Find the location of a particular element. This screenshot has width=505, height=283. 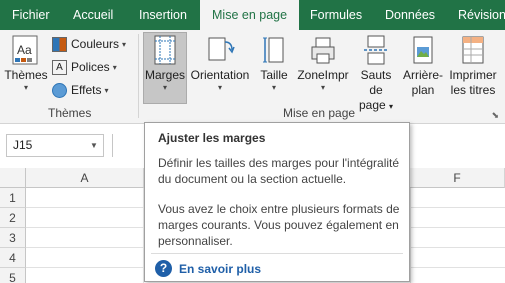

chevron-down-icon: ▼ is located at coordinates (94, 145).